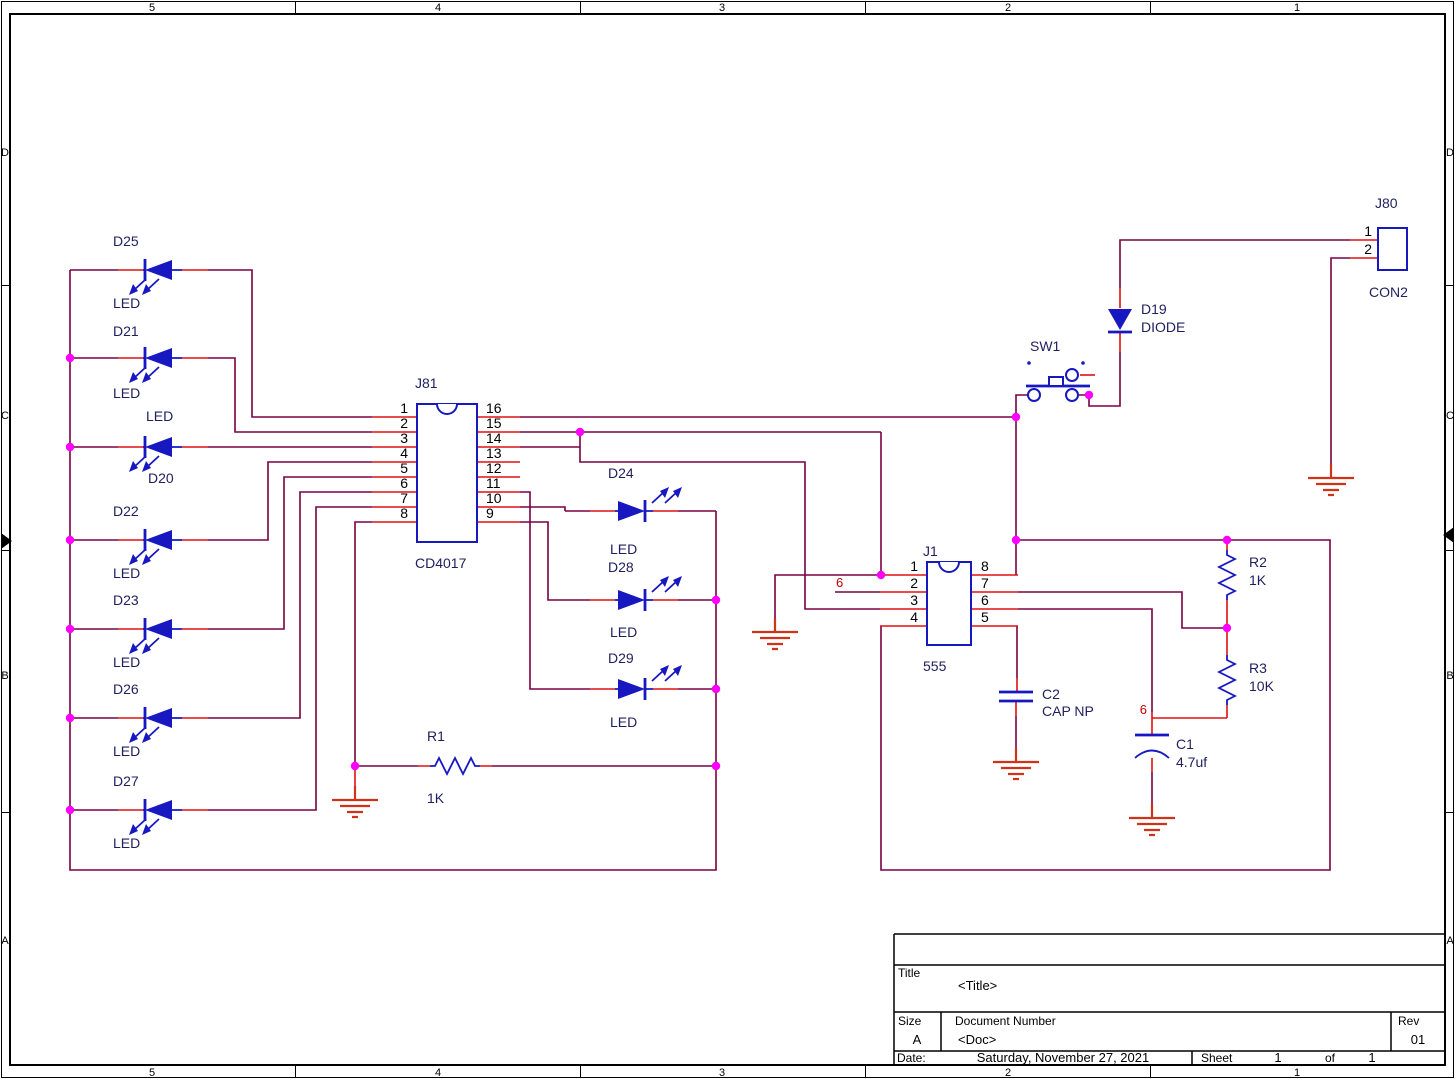  I want to click on switch-contact-icon, so click(1072, 395).